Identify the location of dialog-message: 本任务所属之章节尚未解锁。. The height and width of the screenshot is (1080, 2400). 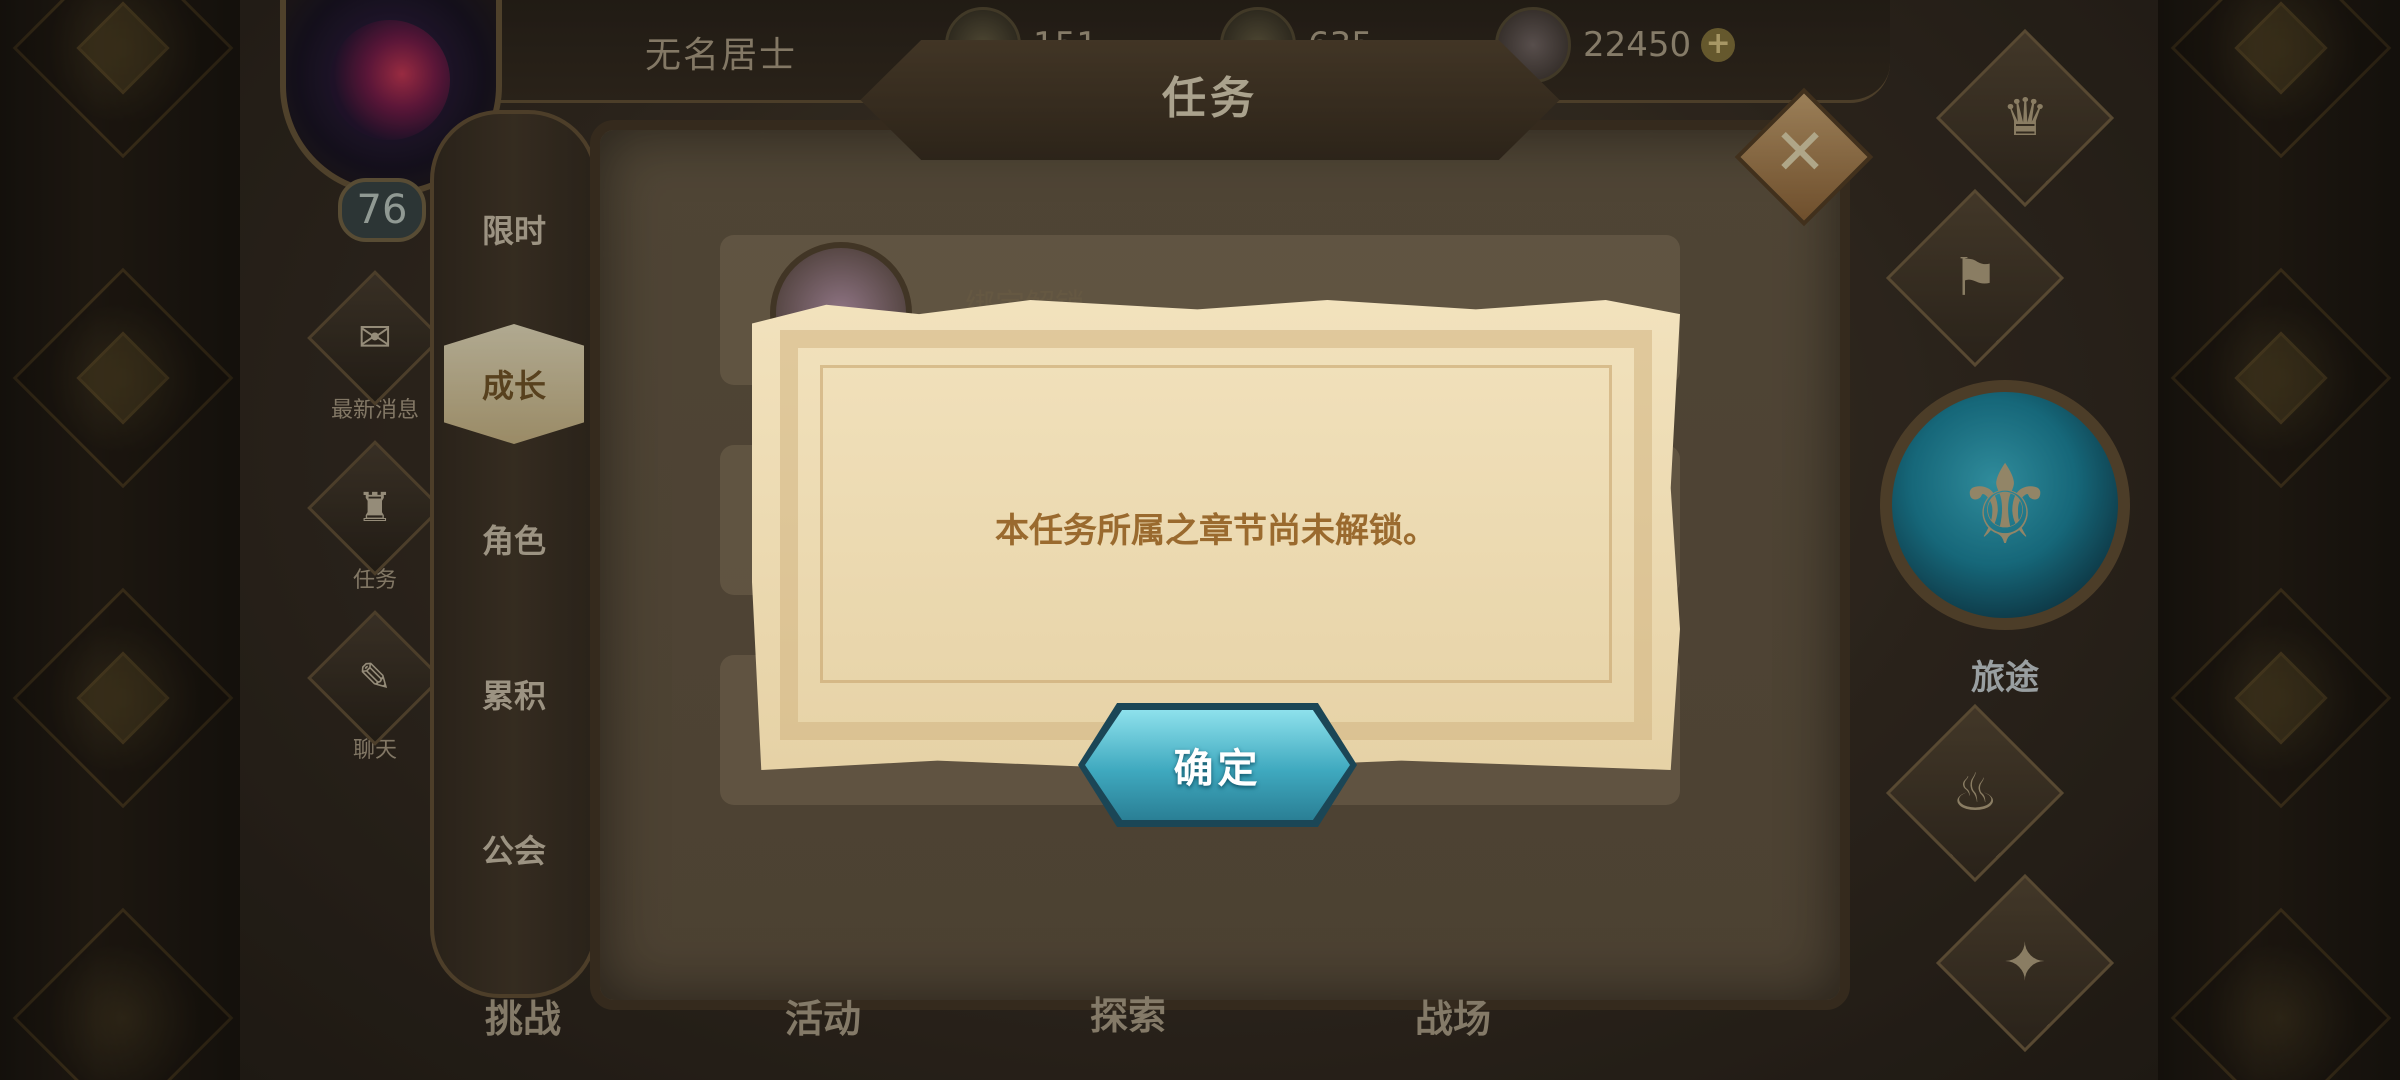
(1216, 531).